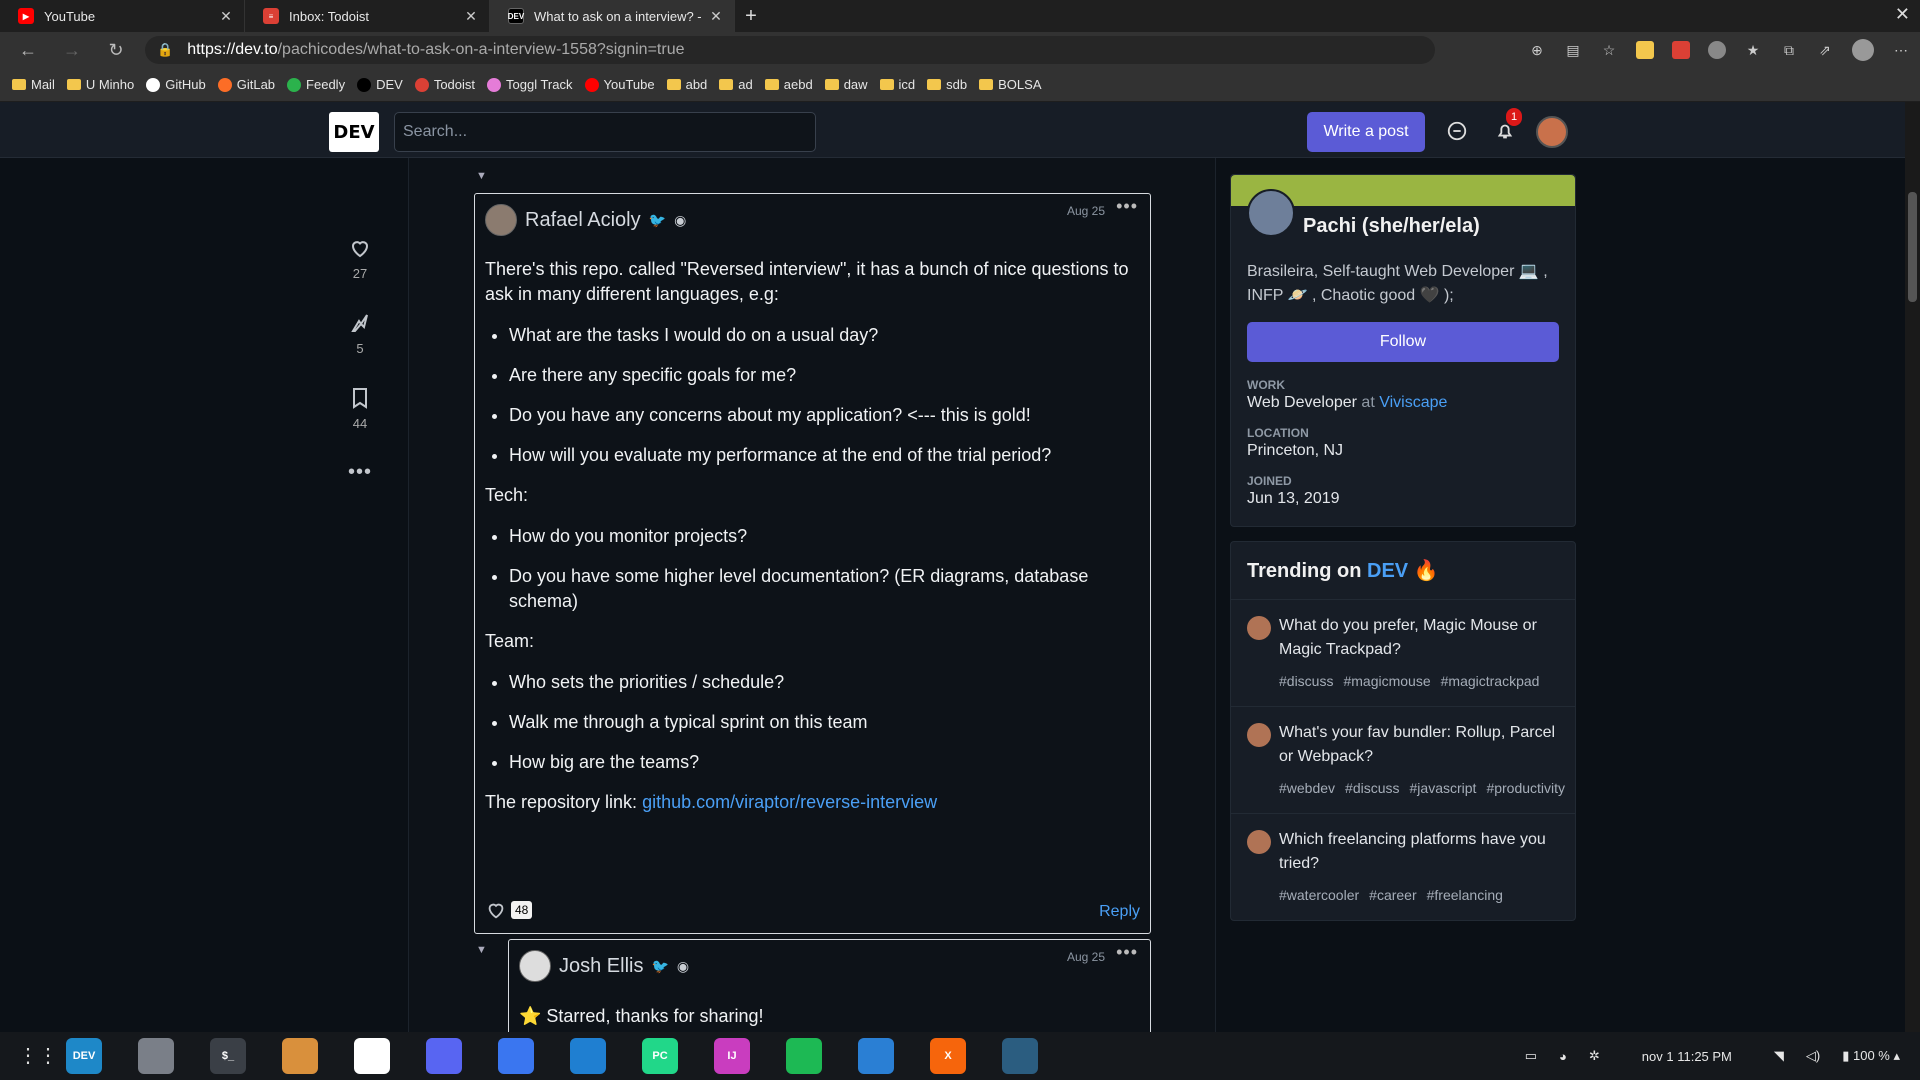 This screenshot has height=1080, width=1920. Describe the element at coordinates (1717, 50) in the screenshot. I see `extension-toggl-icon` at that location.